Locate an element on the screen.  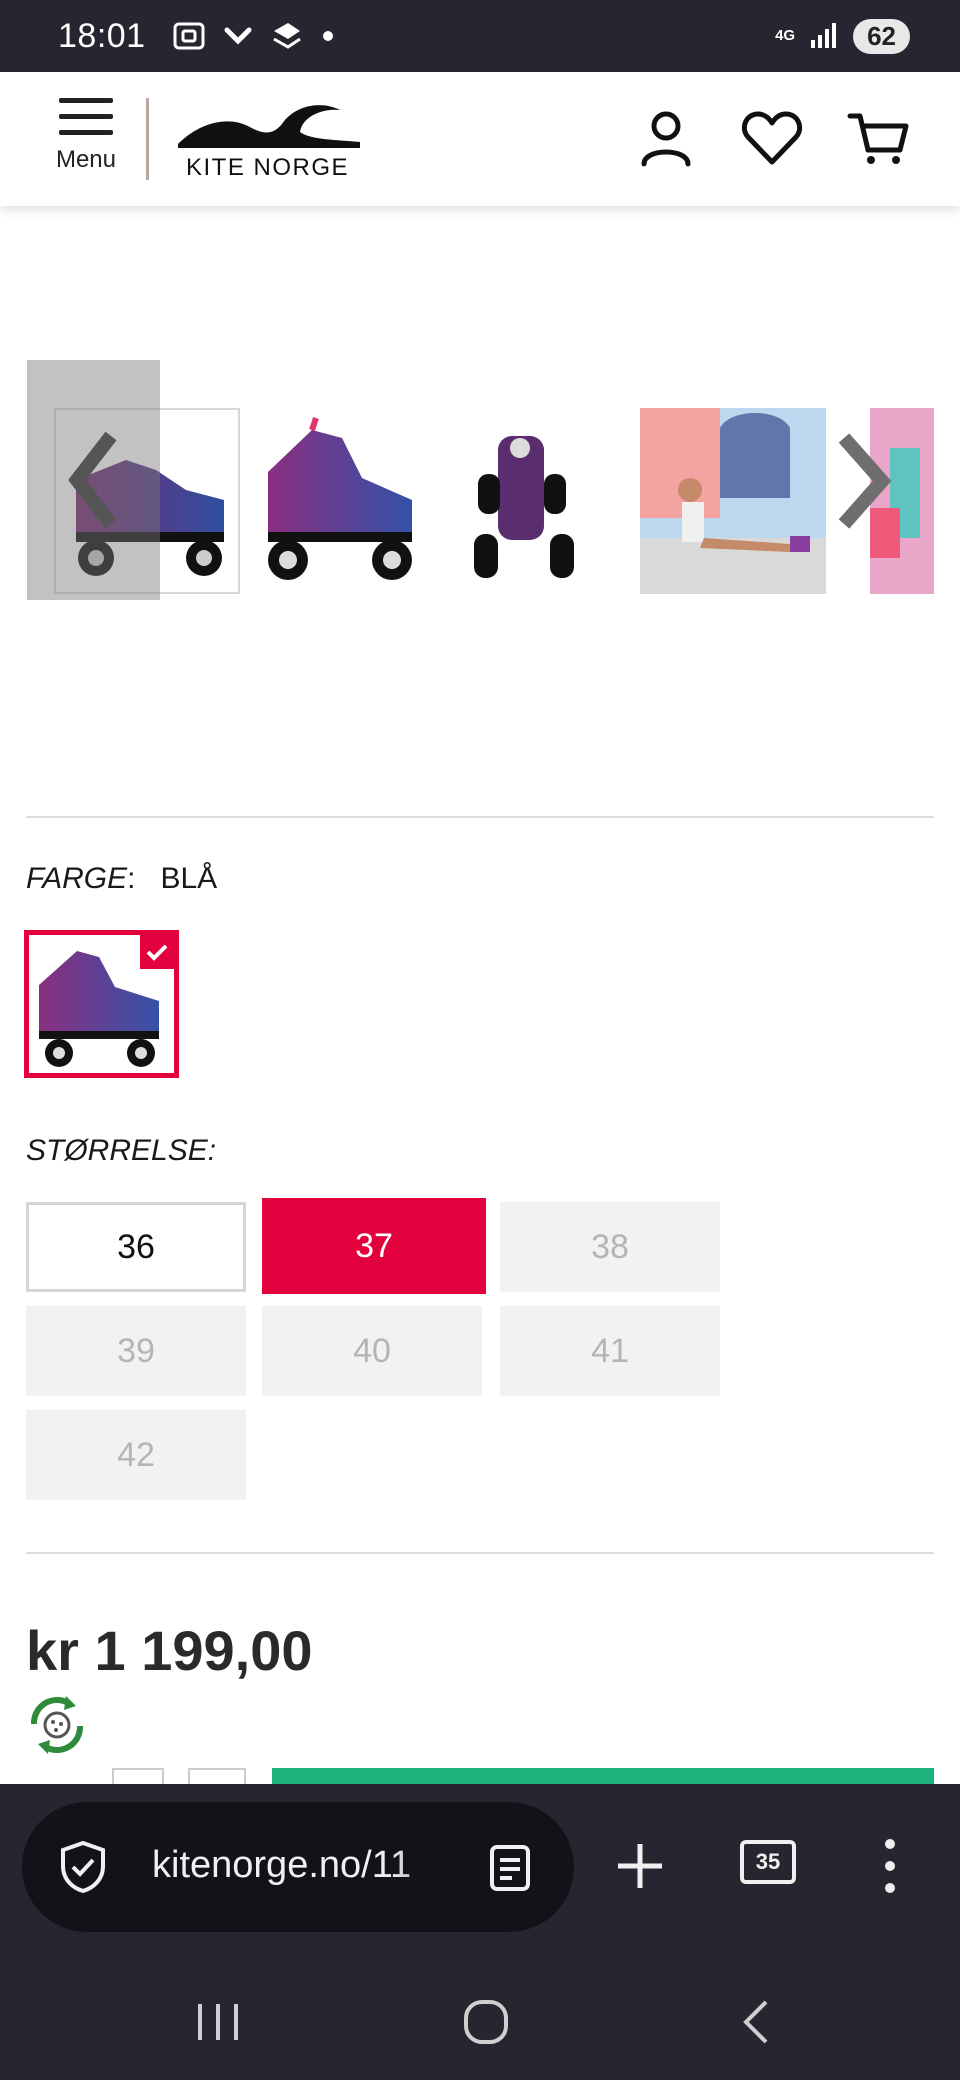
lifestyle-photo-image is located at coordinates (733, 501).